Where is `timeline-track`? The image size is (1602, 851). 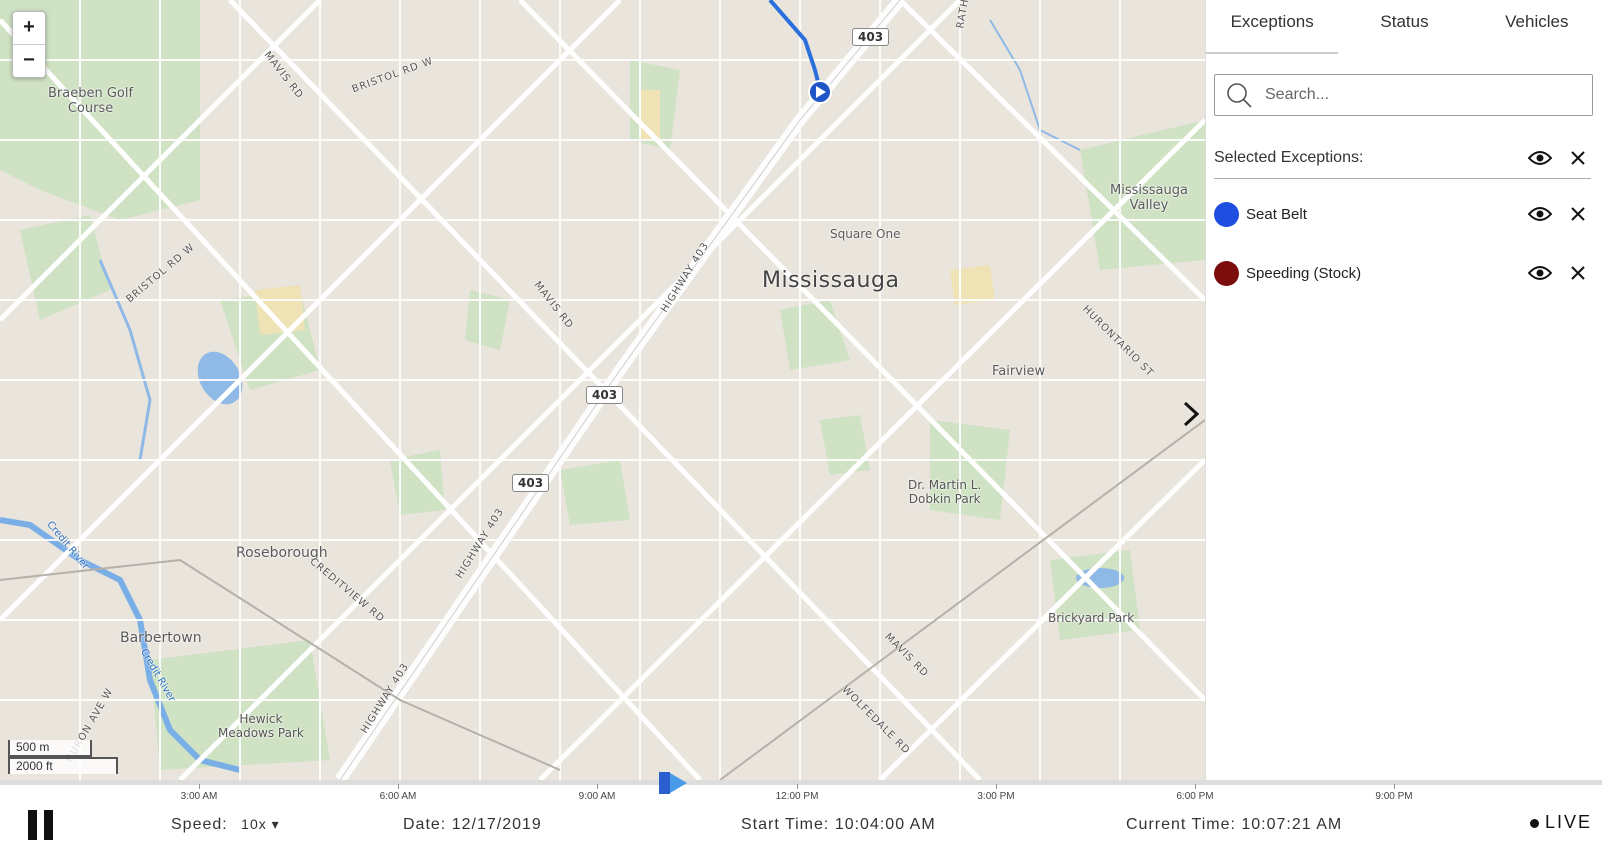
timeline-track is located at coordinates (801, 782).